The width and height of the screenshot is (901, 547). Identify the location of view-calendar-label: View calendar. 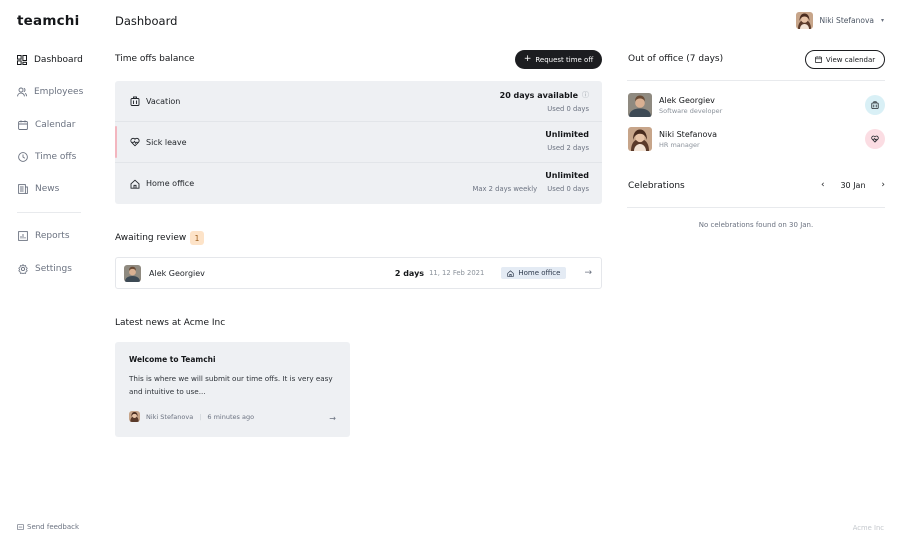
(850, 59).